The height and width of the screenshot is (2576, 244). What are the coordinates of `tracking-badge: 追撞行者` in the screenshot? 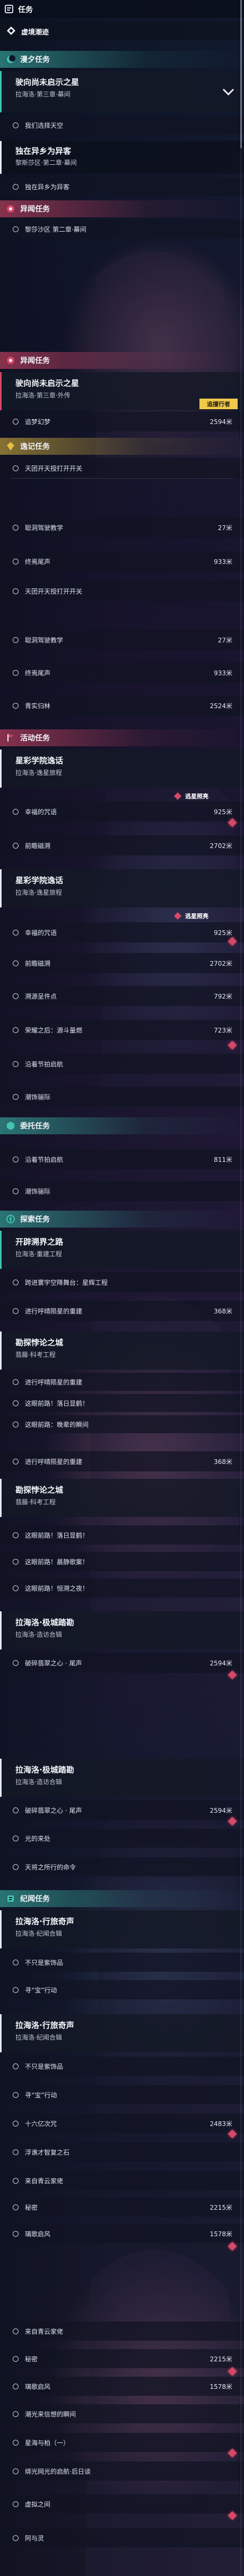 It's located at (219, 404).